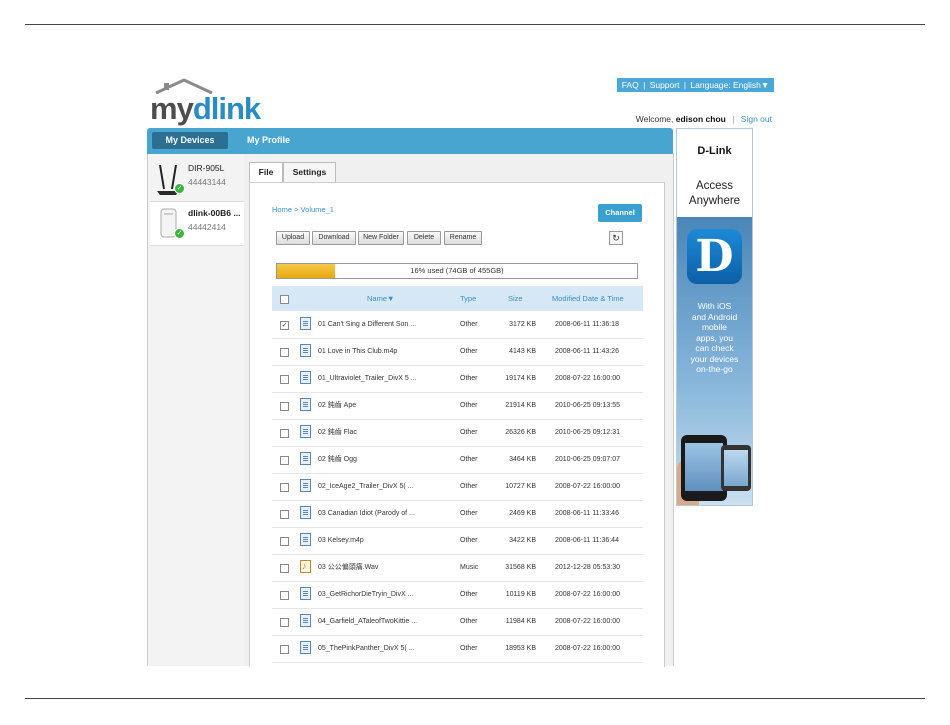 The width and height of the screenshot is (950, 725). I want to click on upload-button: Upload, so click(293, 238).